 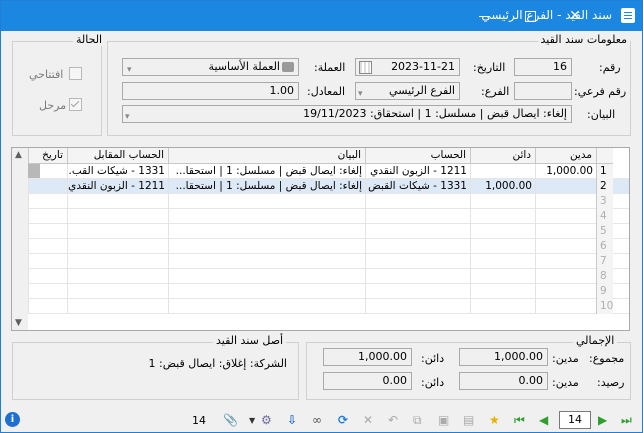 I want to click on branch-select: الفرع الرئيسي ▾, so click(x=407, y=91).